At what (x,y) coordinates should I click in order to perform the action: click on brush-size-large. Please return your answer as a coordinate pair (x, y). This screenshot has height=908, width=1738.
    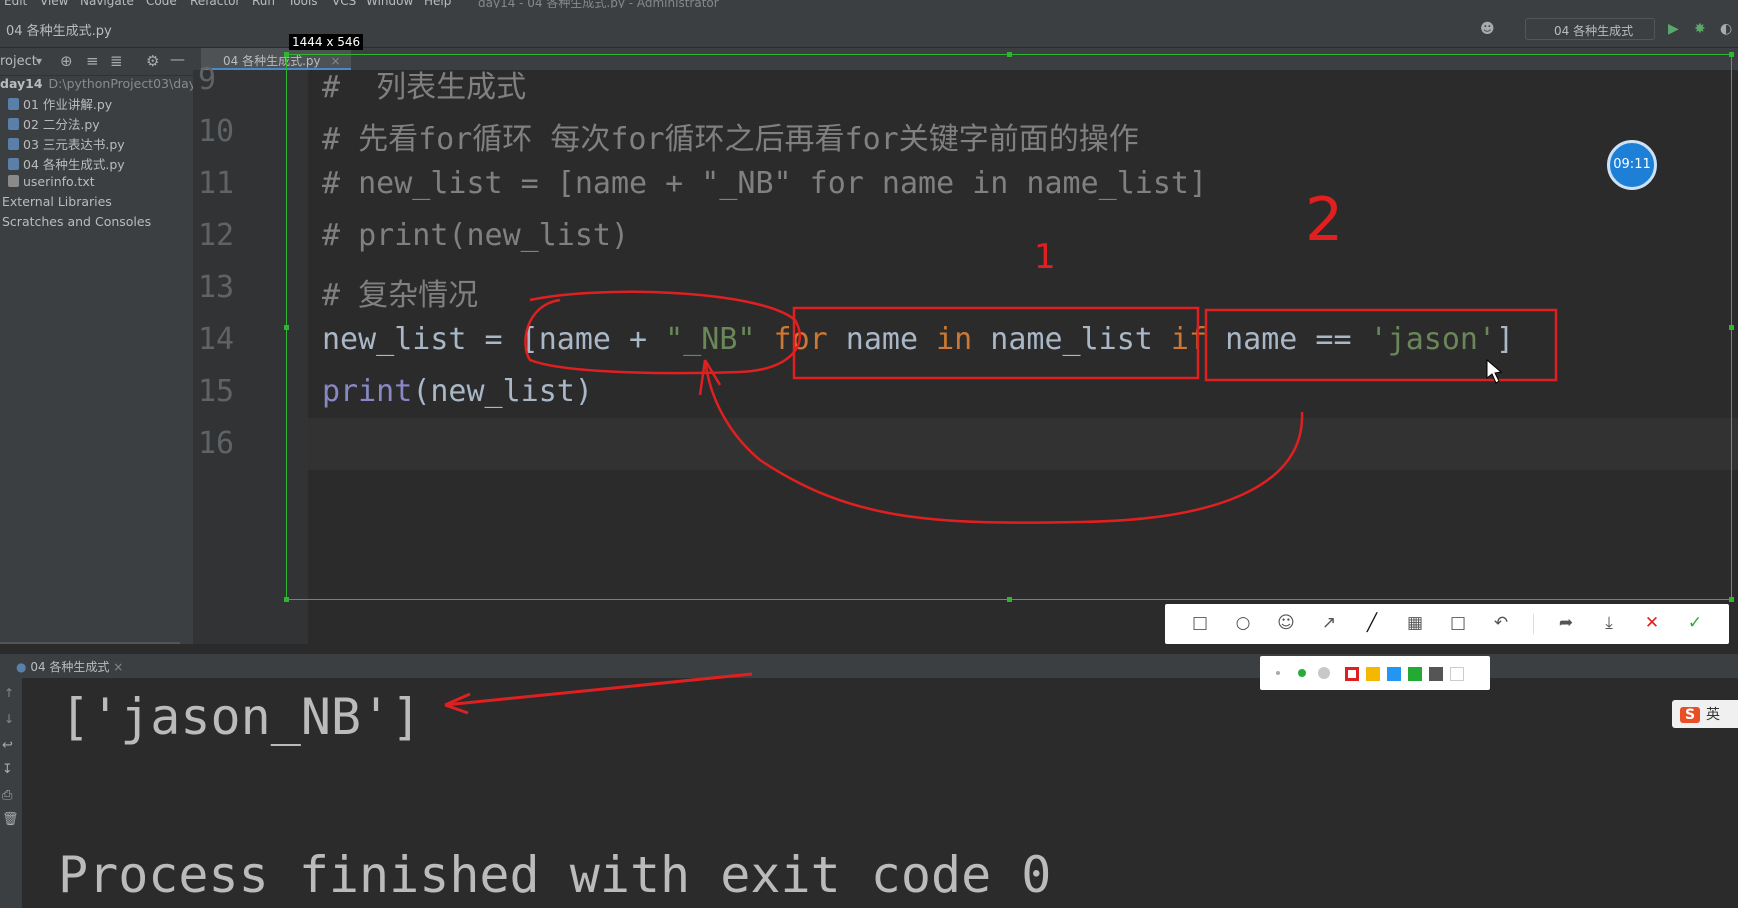
    Looking at the image, I should click on (1324, 673).